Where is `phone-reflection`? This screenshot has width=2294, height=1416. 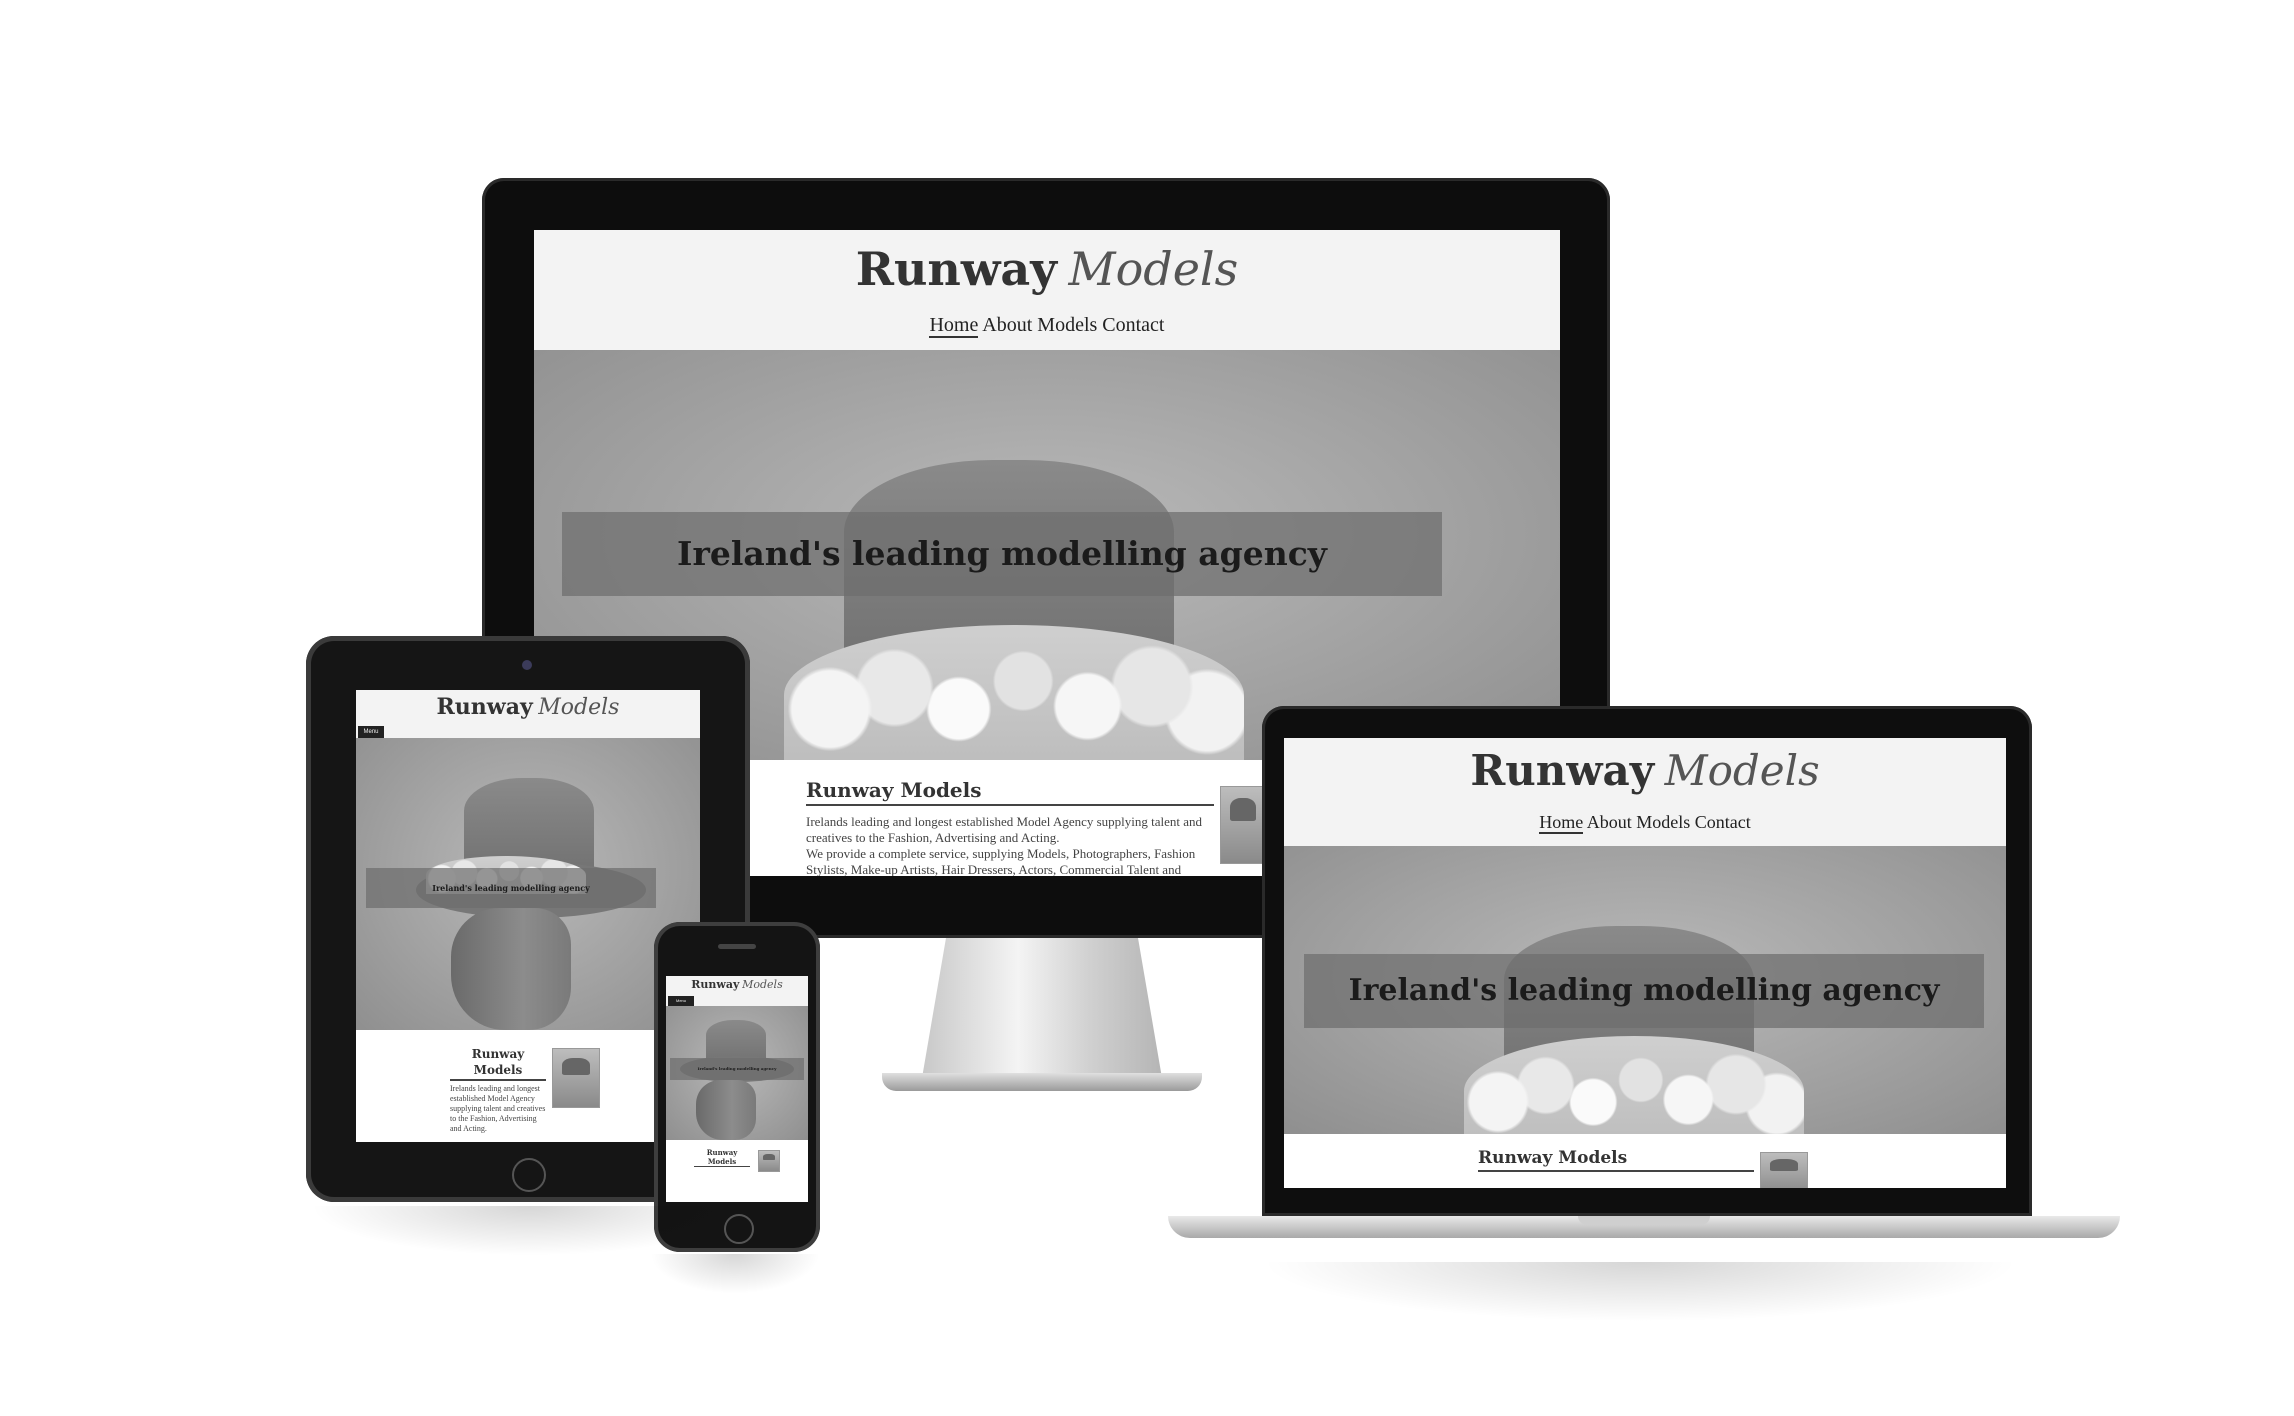
phone-reflection is located at coordinates (735, 1274).